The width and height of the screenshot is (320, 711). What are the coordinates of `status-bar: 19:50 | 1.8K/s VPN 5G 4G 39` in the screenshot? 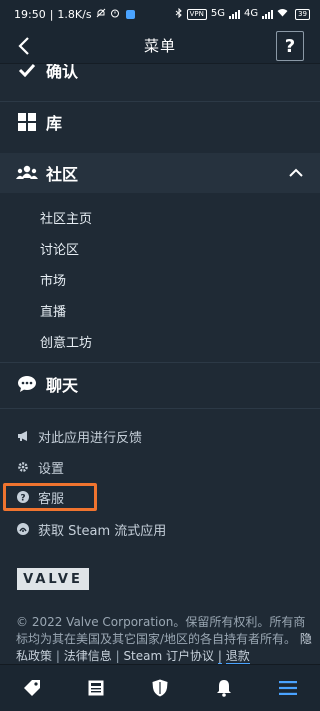 It's located at (160, 14).